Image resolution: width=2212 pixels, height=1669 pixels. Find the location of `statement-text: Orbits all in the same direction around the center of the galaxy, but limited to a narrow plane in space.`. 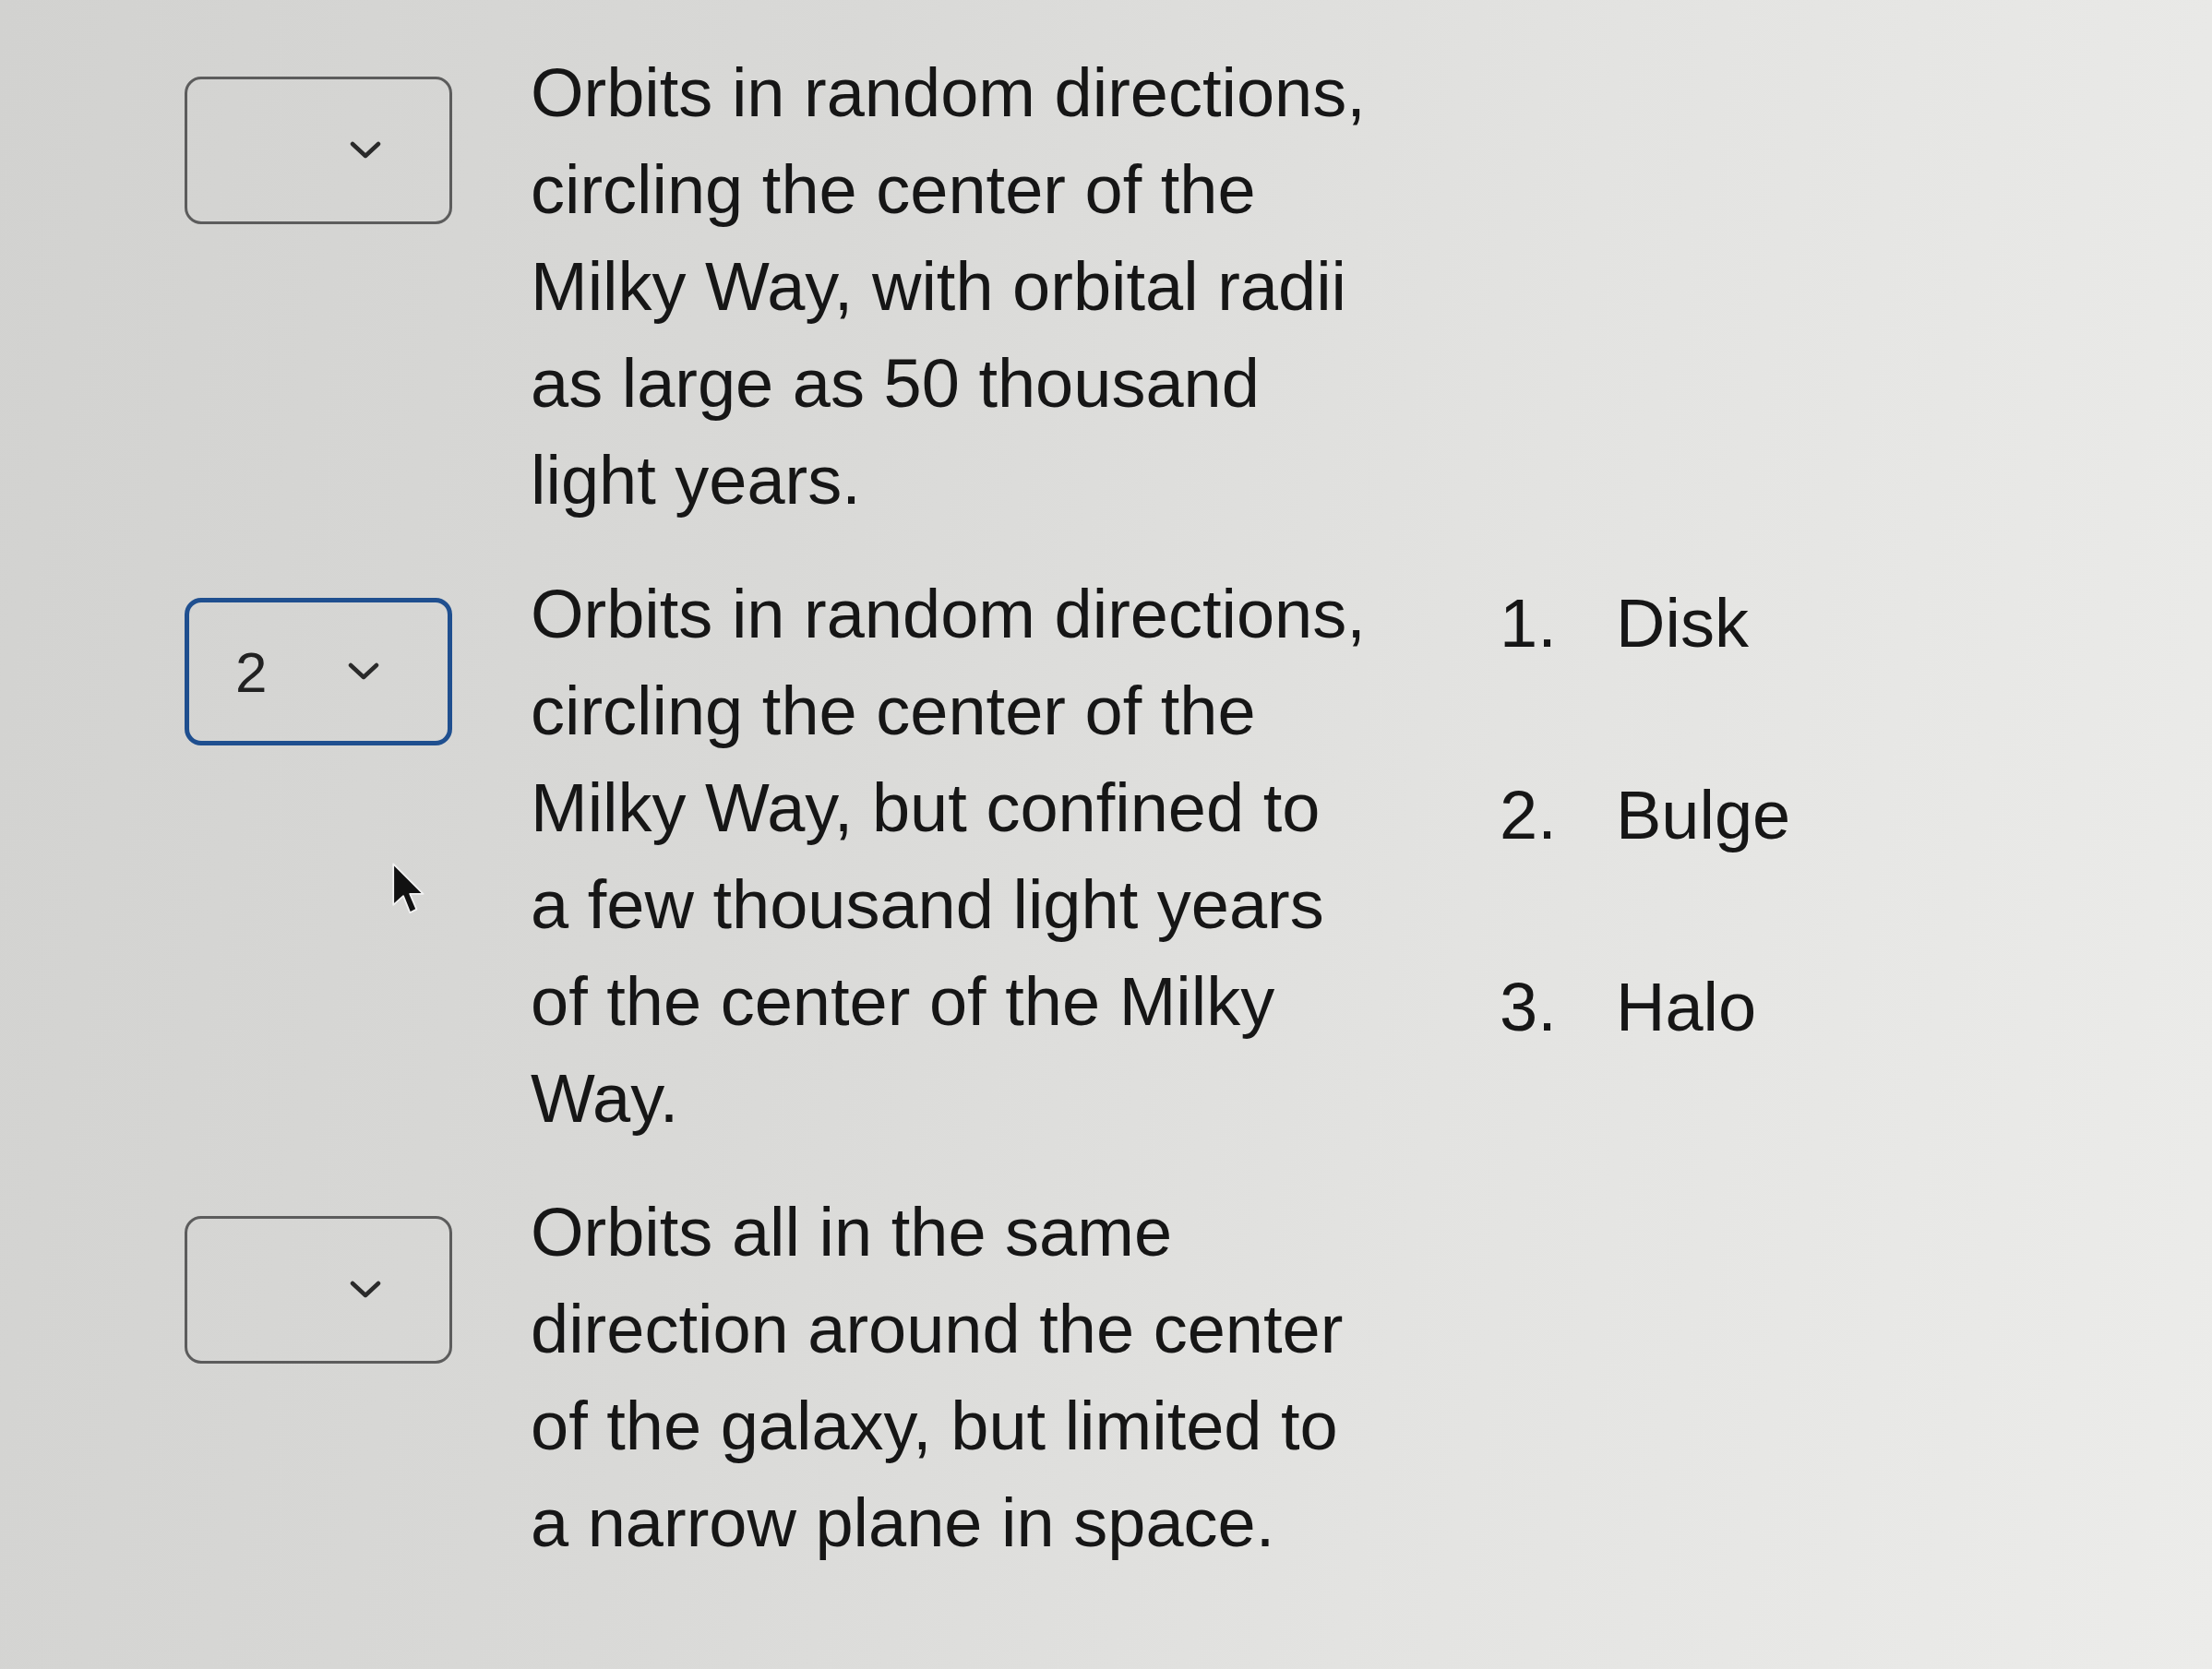

statement-text: Orbits all in the same direction around the center of the galaxy, but limited to a narrow plane in space. is located at coordinates (938, 1378).